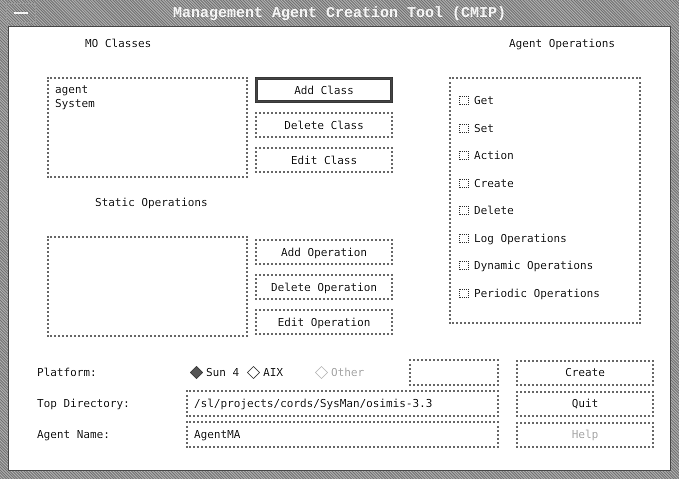 The width and height of the screenshot is (679, 479). What do you see at coordinates (74, 434) in the screenshot?
I see `field-label: Agent Name:` at bounding box center [74, 434].